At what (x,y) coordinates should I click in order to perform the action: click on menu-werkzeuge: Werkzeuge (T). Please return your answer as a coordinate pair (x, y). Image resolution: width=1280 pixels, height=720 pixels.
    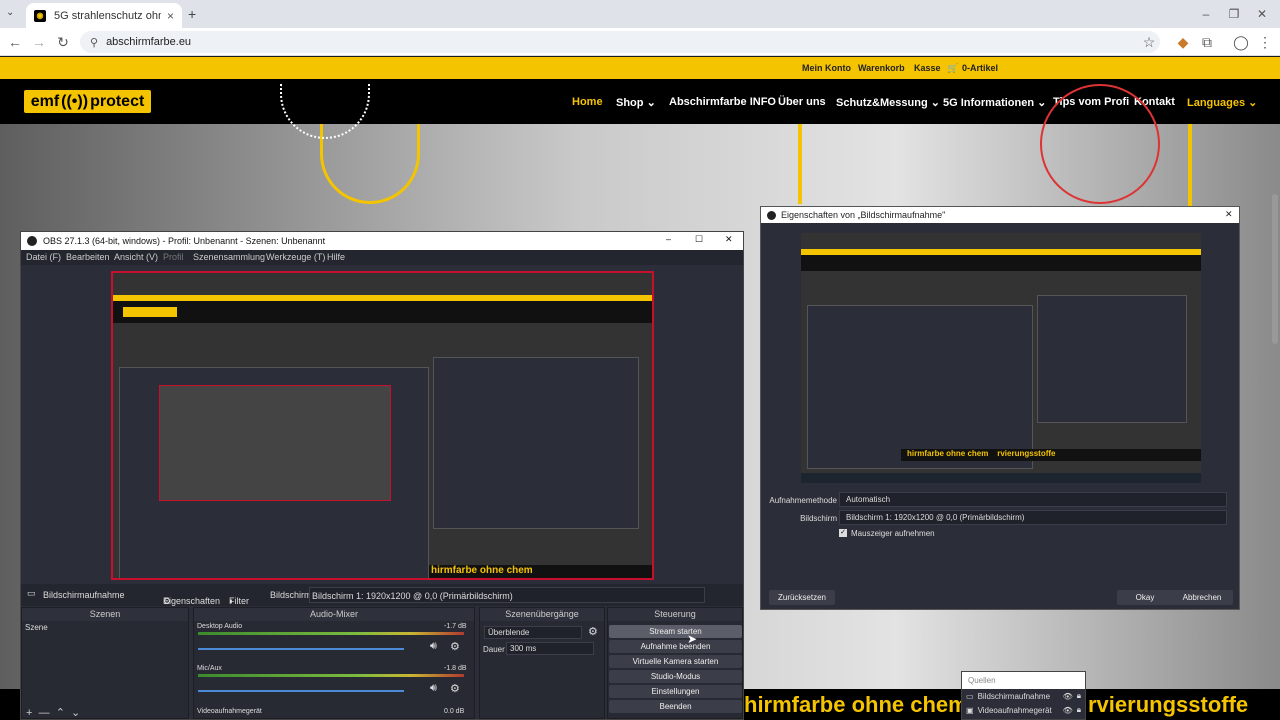
    Looking at the image, I should click on (295, 257).